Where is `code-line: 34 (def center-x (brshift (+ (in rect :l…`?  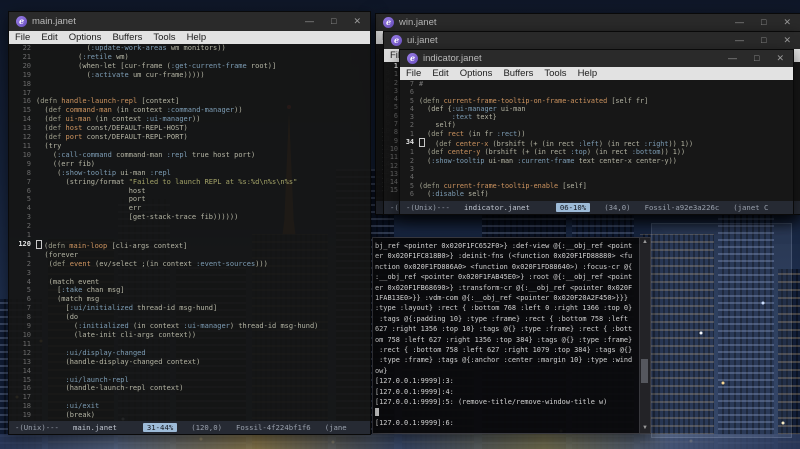 code-line: 34 (def center-x (brshift (+ (in rect :l… is located at coordinates (596, 143).